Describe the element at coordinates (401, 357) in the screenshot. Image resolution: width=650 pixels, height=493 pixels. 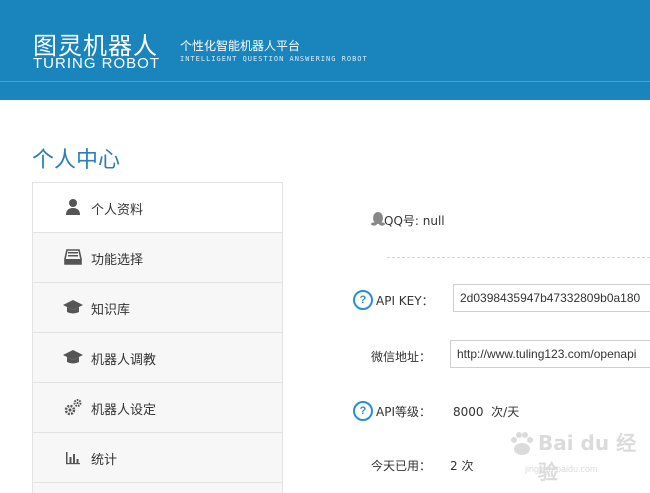
I see `wechat-url-label: 微信地址：` at that location.